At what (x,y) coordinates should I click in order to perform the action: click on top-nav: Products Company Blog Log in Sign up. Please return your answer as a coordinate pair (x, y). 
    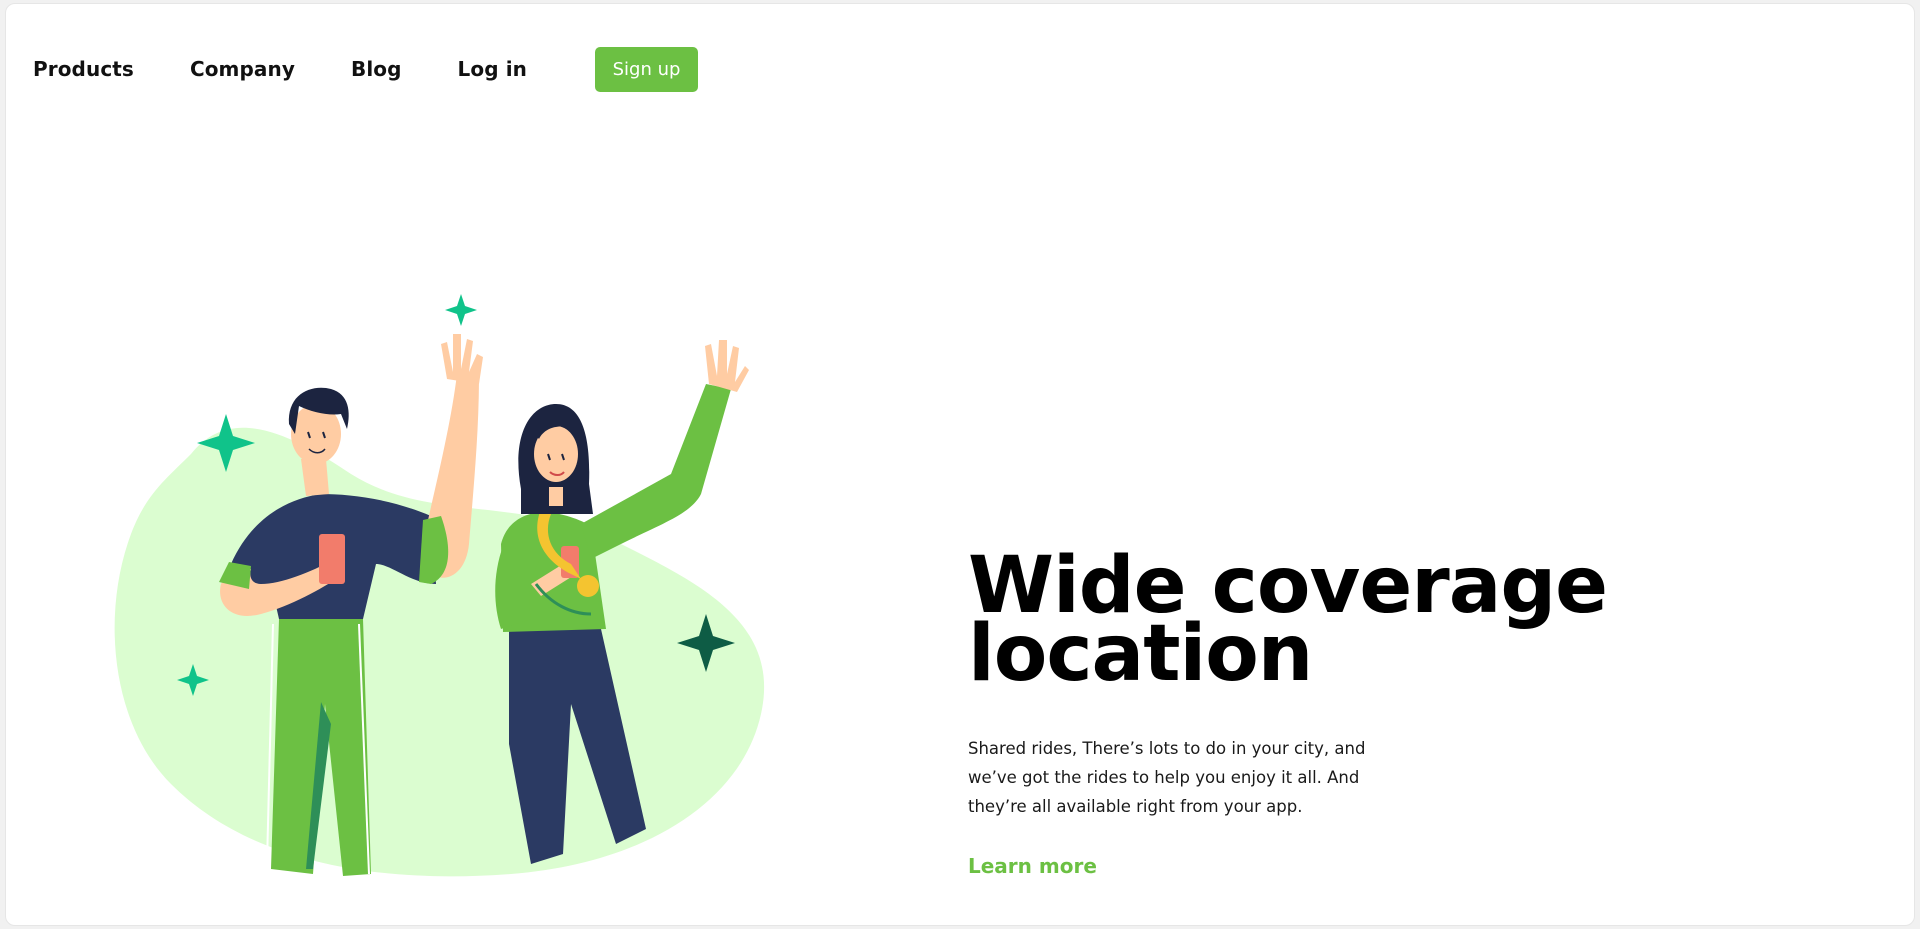
    Looking at the image, I should click on (366, 69).